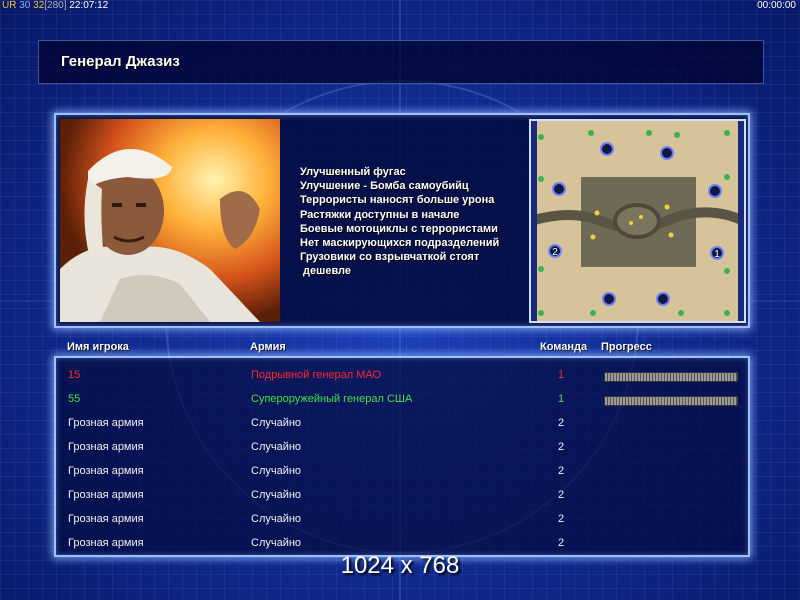 The width and height of the screenshot is (800, 600). Describe the element at coordinates (564, 347) in the screenshot. I see `column-header-team: Команда` at that location.